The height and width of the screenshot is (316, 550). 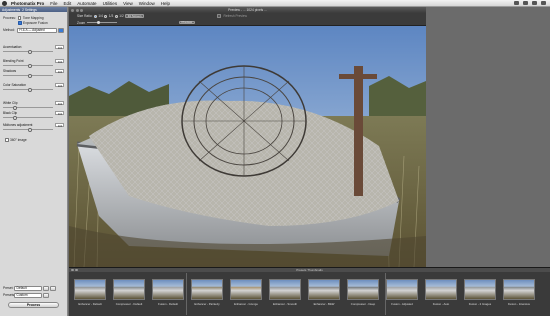 I want to click on size-option-label: 1/3, so click(x=111, y=16).